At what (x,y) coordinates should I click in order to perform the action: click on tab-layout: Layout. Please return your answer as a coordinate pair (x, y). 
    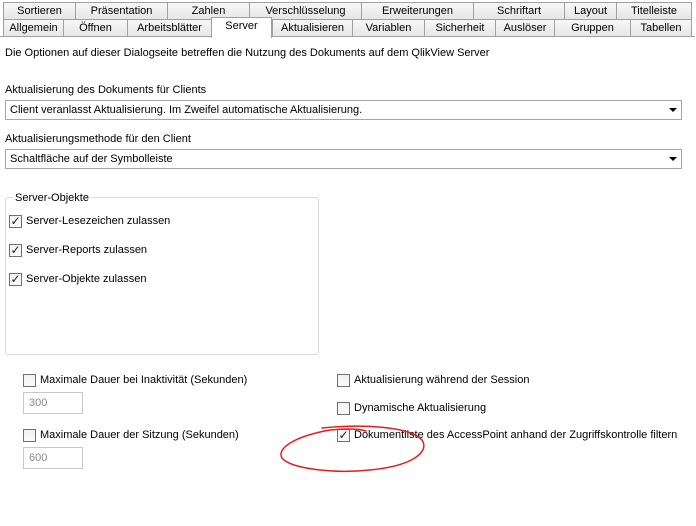
    Looking at the image, I should click on (590, 10).